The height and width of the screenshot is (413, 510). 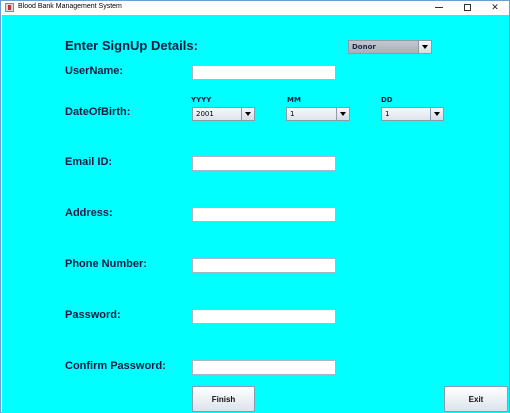 What do you see at coordinates (93, 315) in the screenshot?
I see `password-label: Password:` at bounding box center [93, 315].